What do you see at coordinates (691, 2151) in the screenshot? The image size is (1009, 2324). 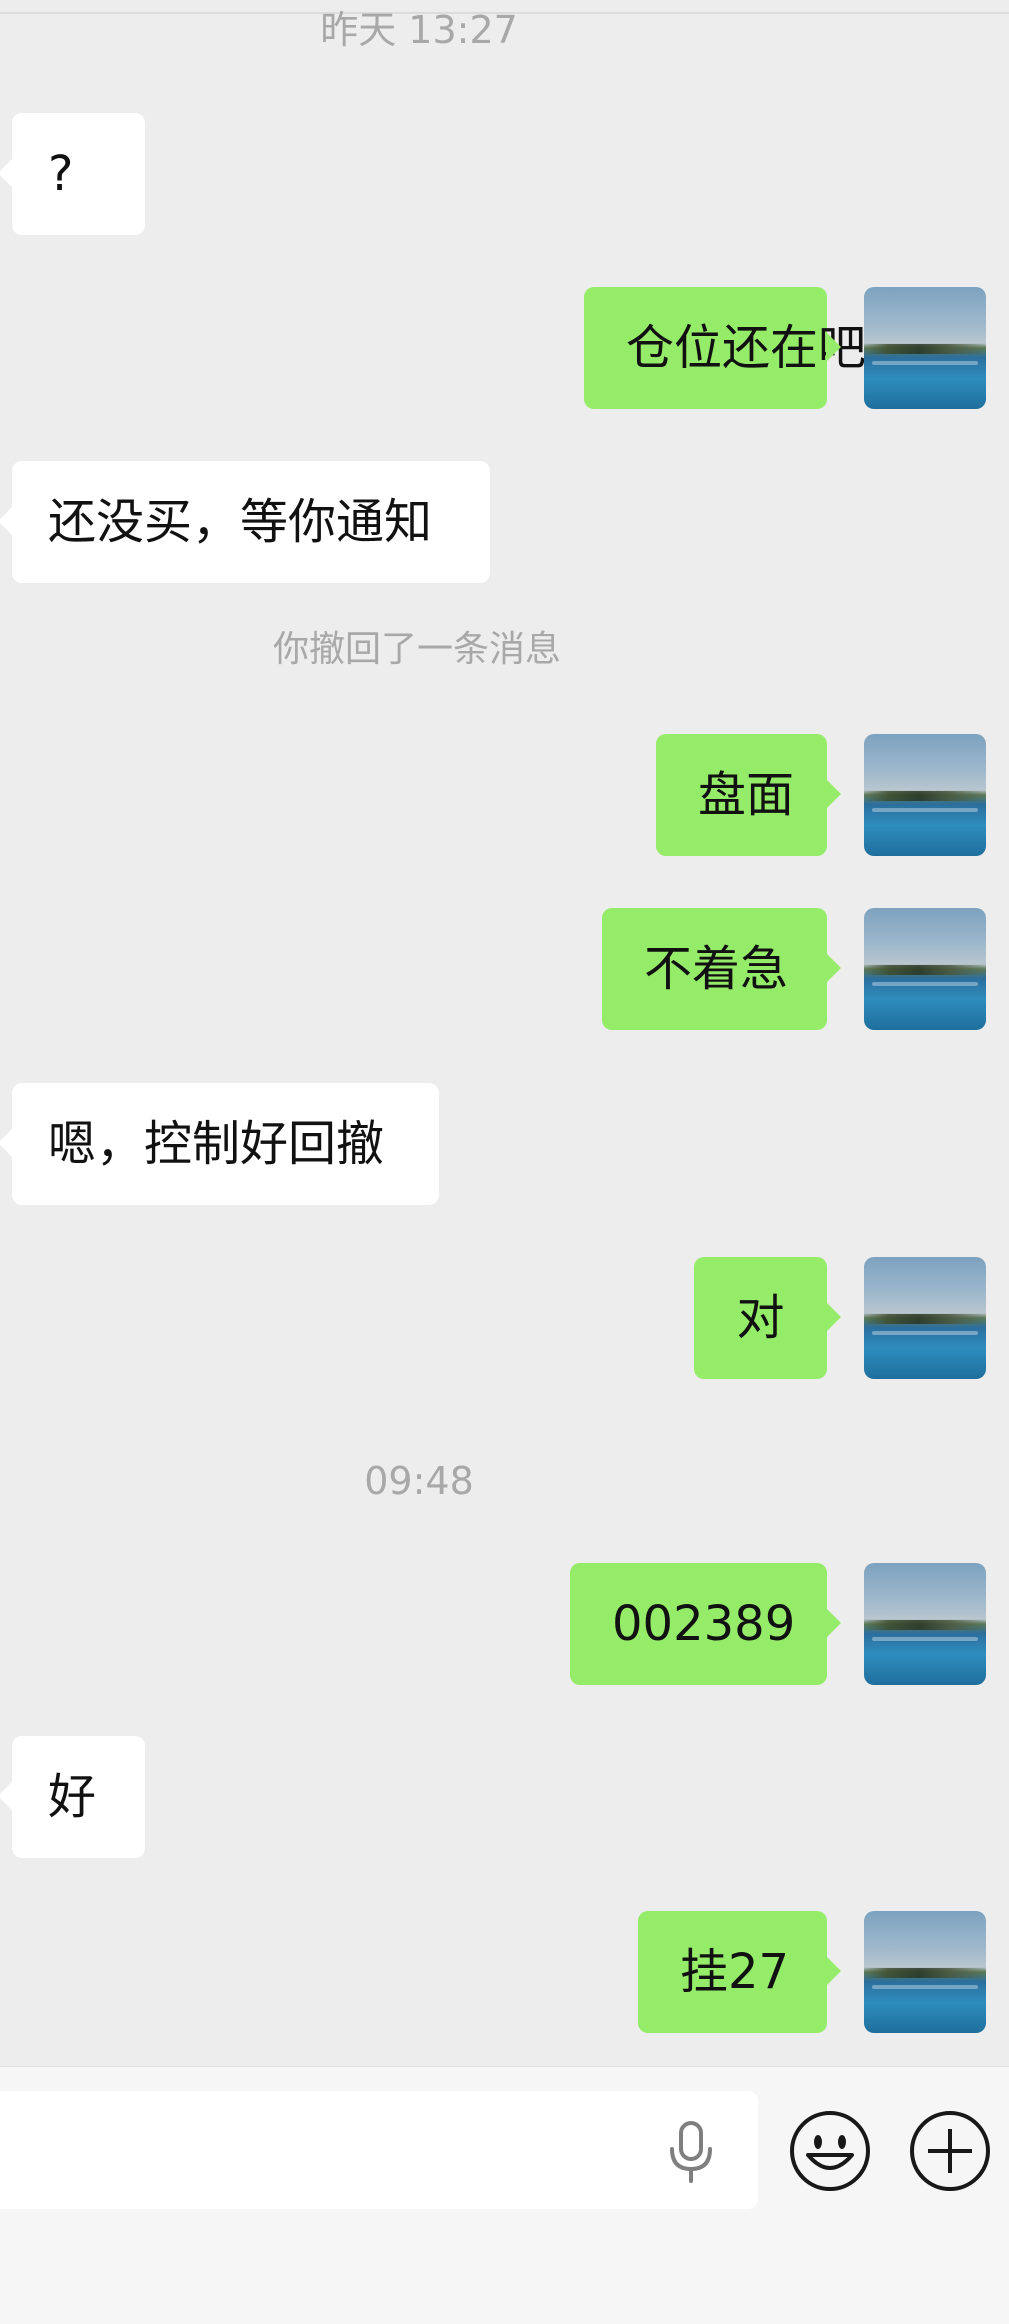 I see `microphone-icon` at bounding box center [691, 2151].